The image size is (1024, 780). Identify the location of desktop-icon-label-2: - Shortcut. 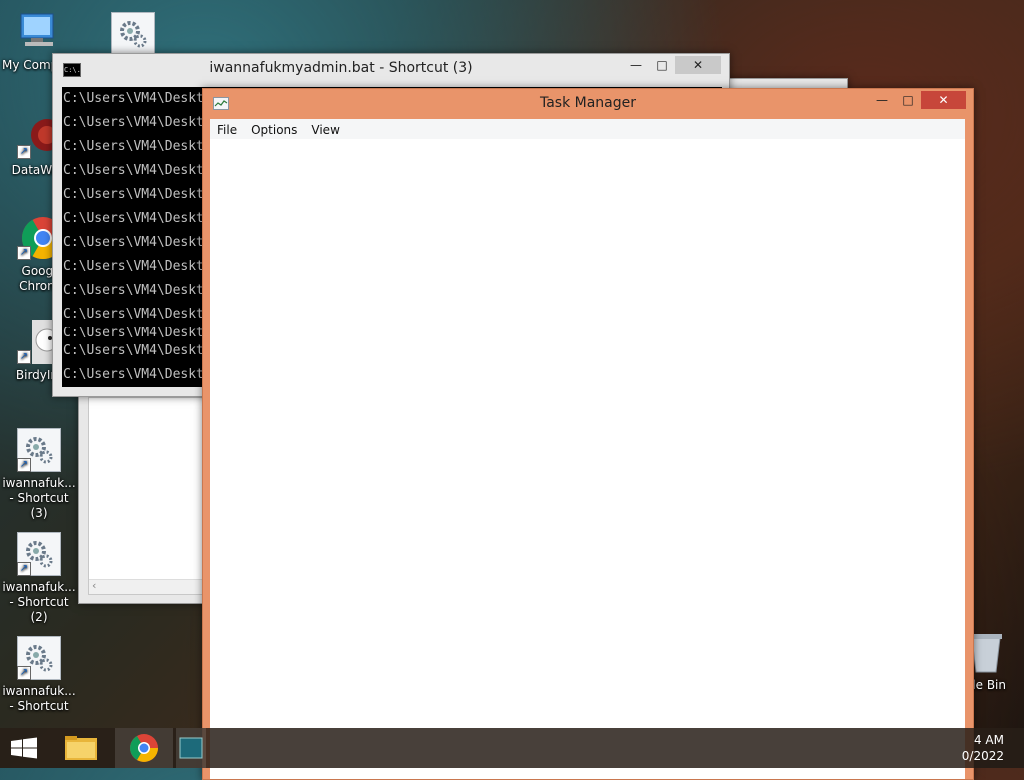
(39, 706).